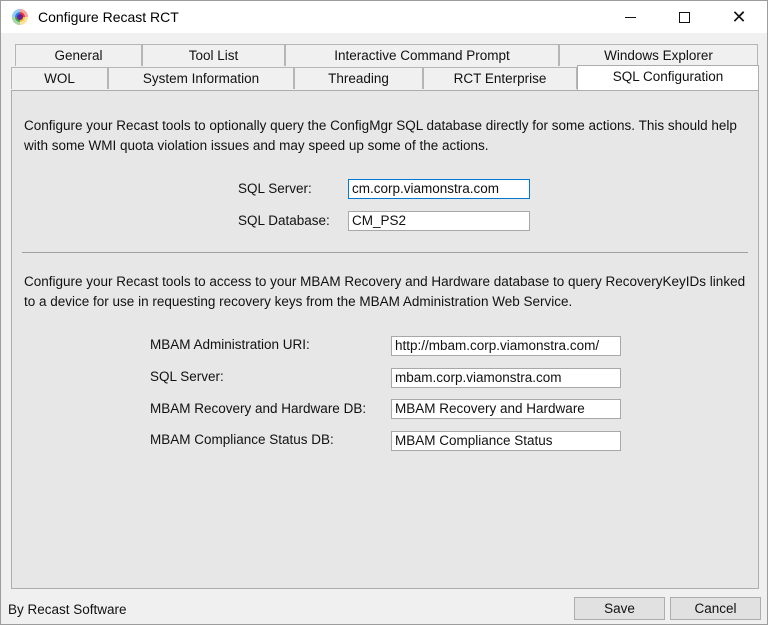  What do you see at coordinates (258, 408) in the screenshot?
I see `mbam-recovery-db-label: MBAM Recovery and Hardware DB:` at bounding box center [258, 408].